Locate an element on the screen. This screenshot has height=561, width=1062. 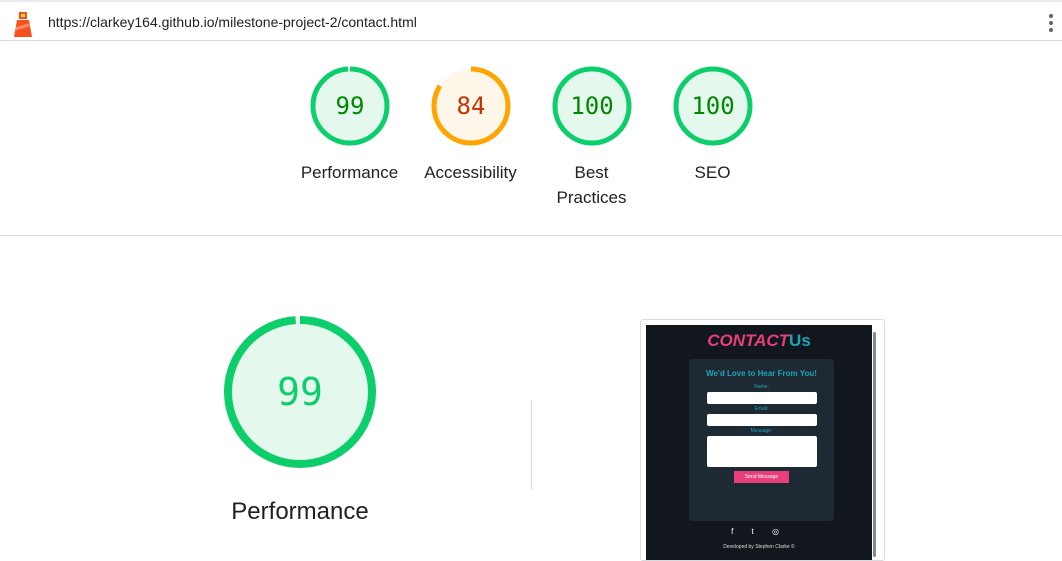
gauge-accessibility: 84 Accessibility is located at coordinates (470, 125).